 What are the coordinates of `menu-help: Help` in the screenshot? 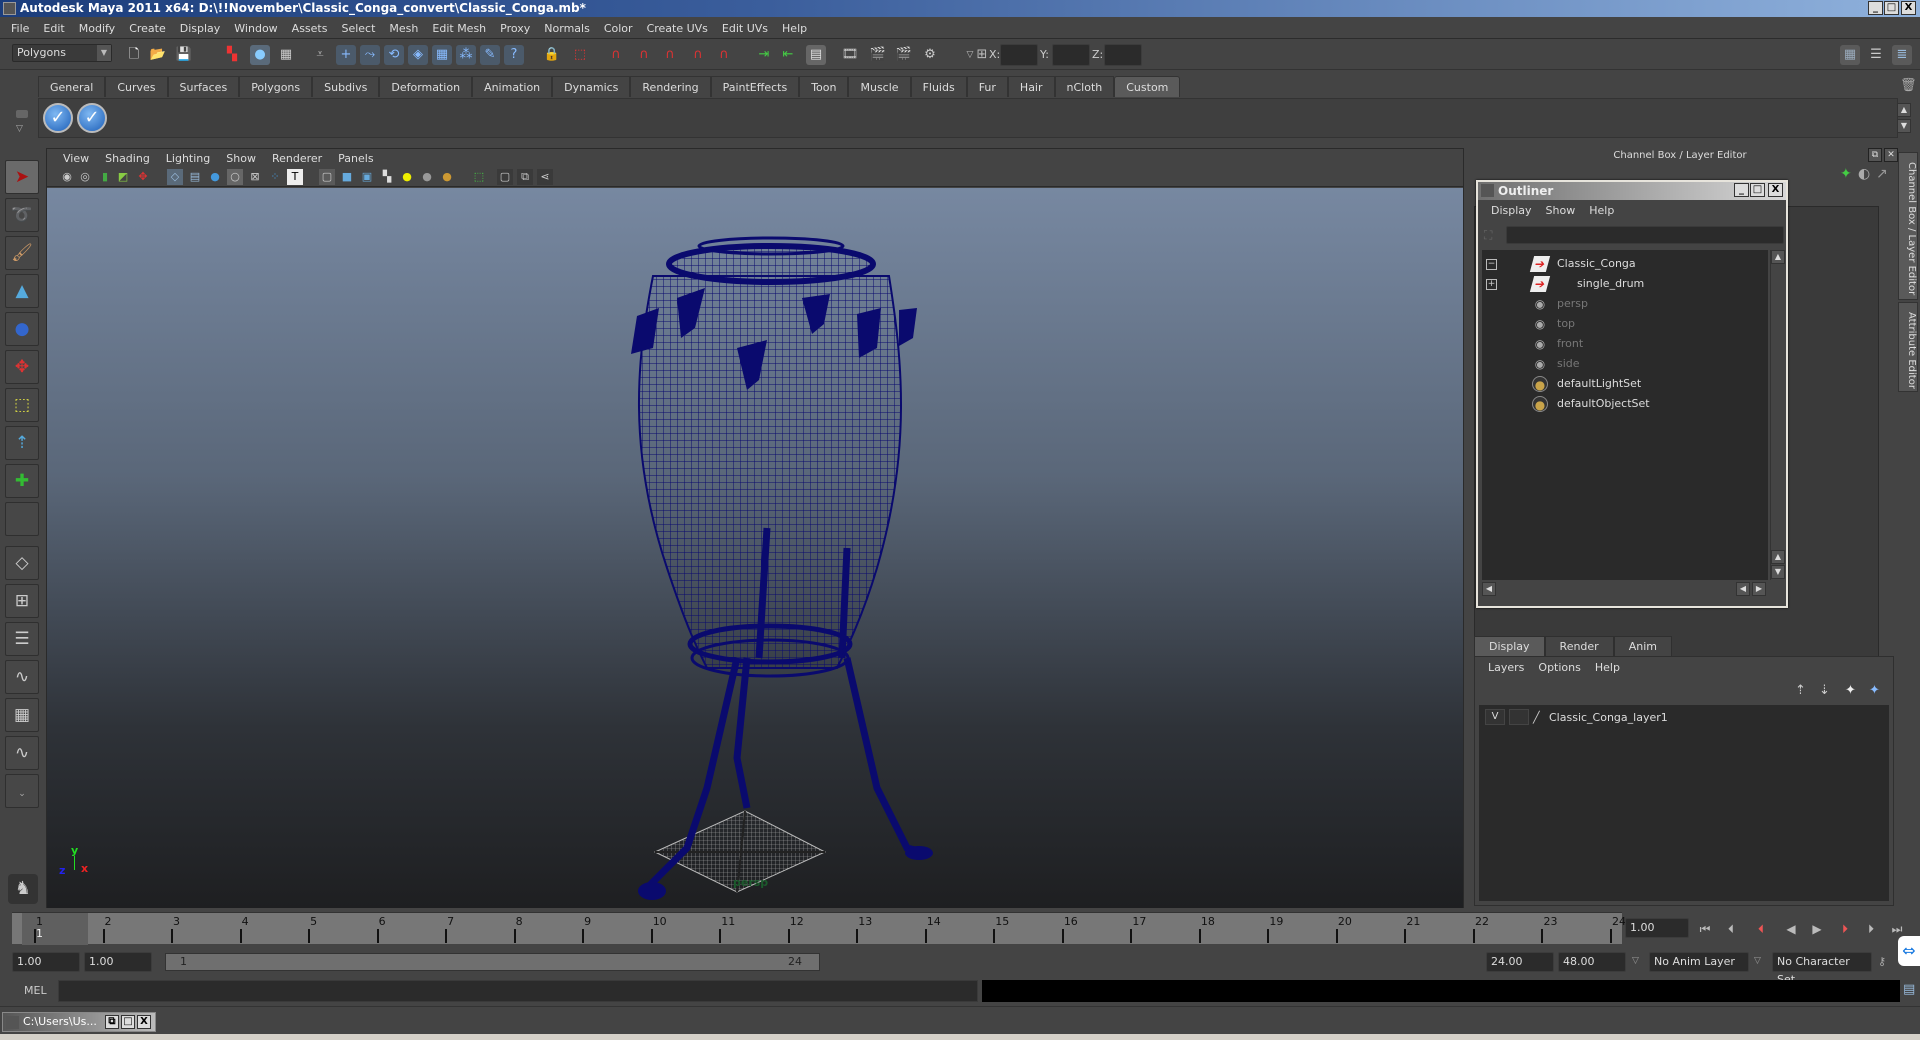 It's located at (794, 28).